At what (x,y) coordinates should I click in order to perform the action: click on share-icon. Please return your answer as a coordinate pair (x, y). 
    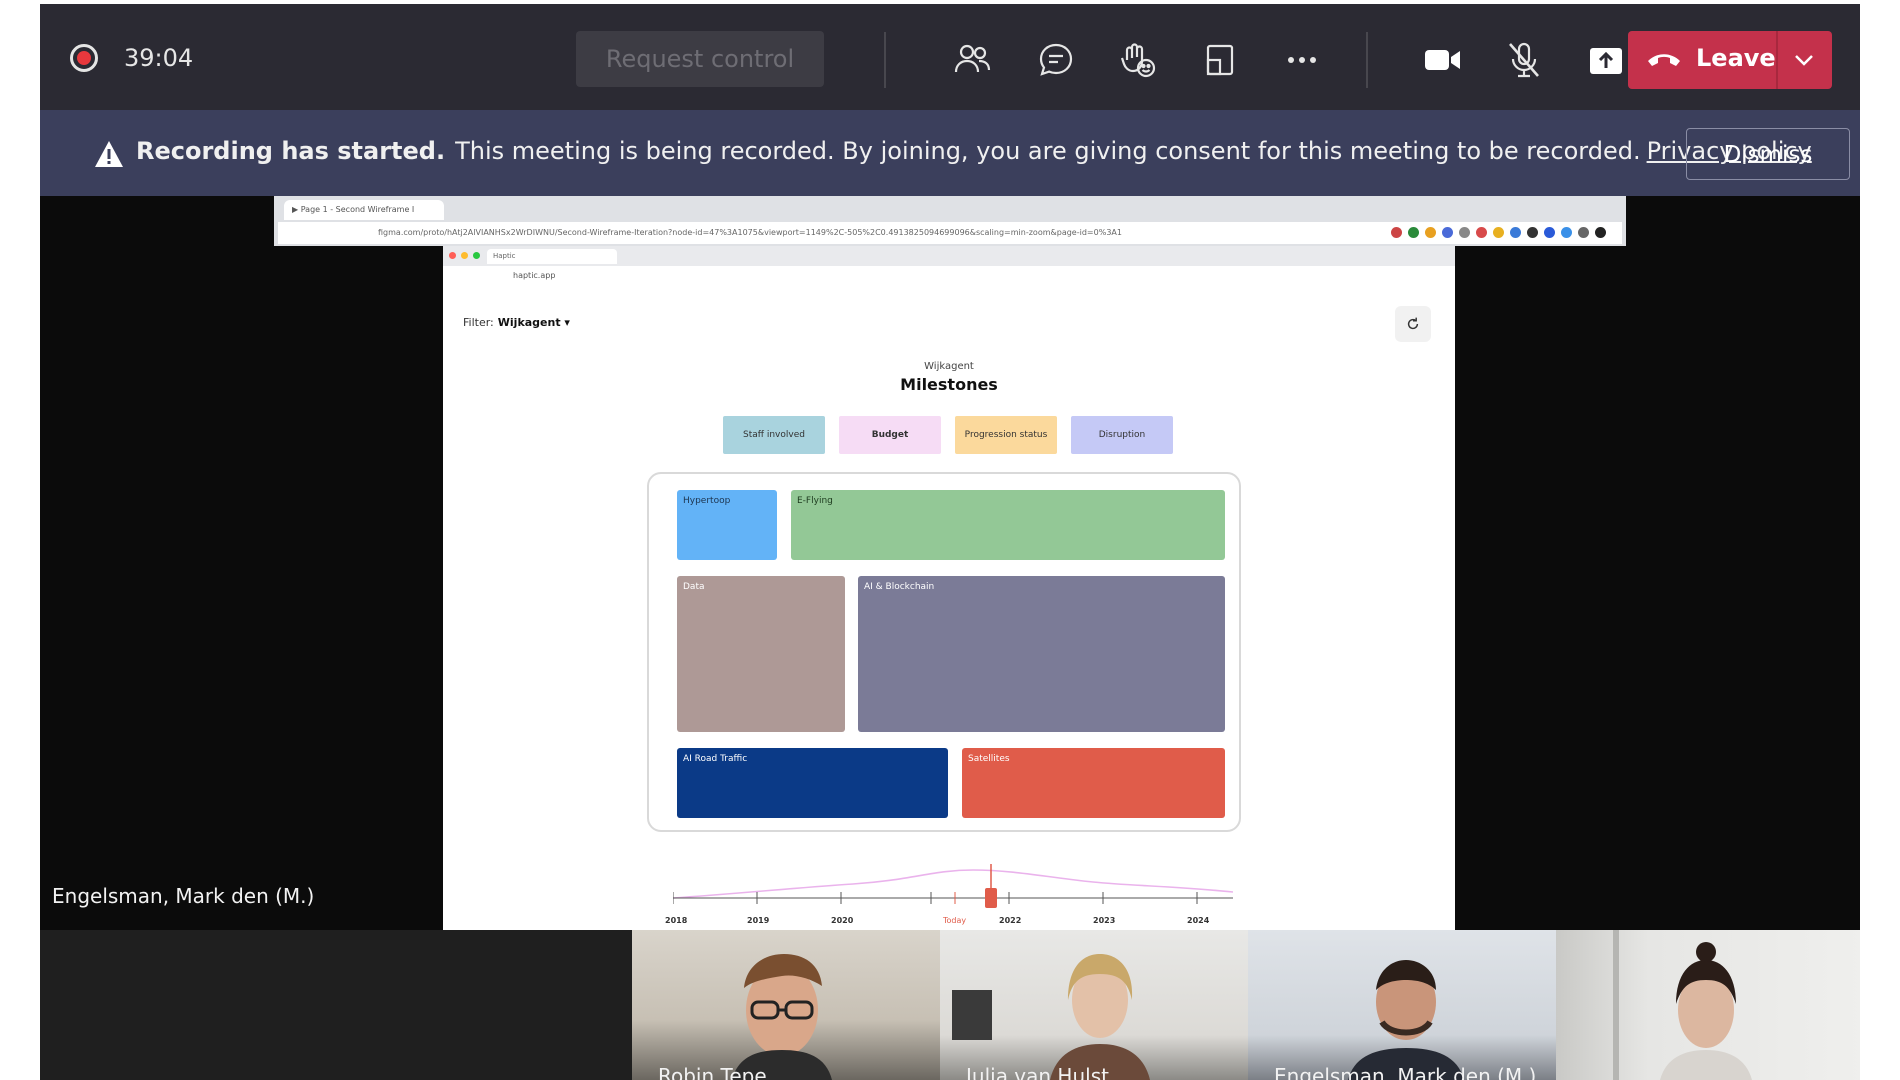
    Looking at the image, I should click on (1606, 60).